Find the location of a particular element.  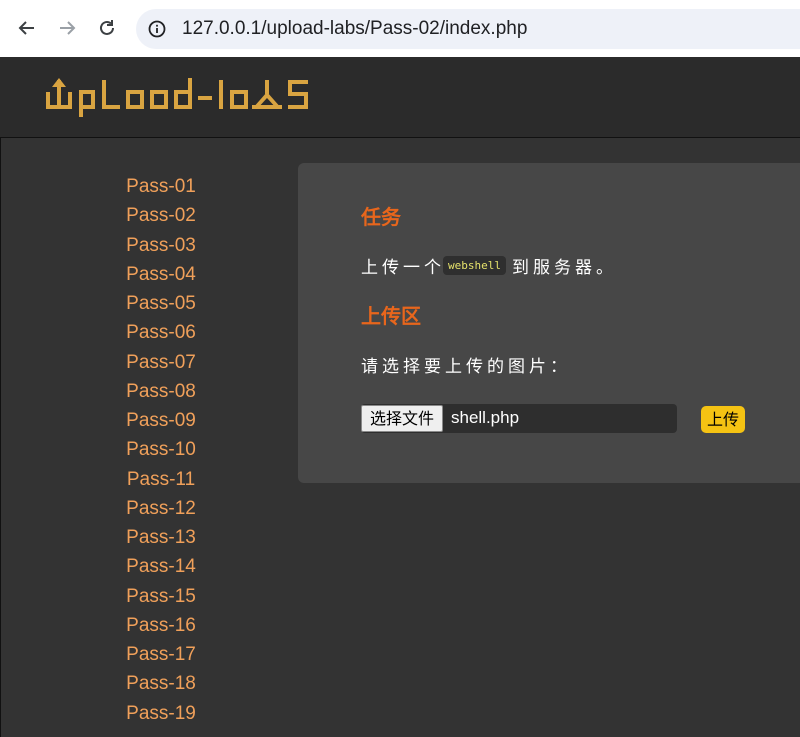

sidebar-item-pass-10: Pass-10 is located at coordinates (161, 449).